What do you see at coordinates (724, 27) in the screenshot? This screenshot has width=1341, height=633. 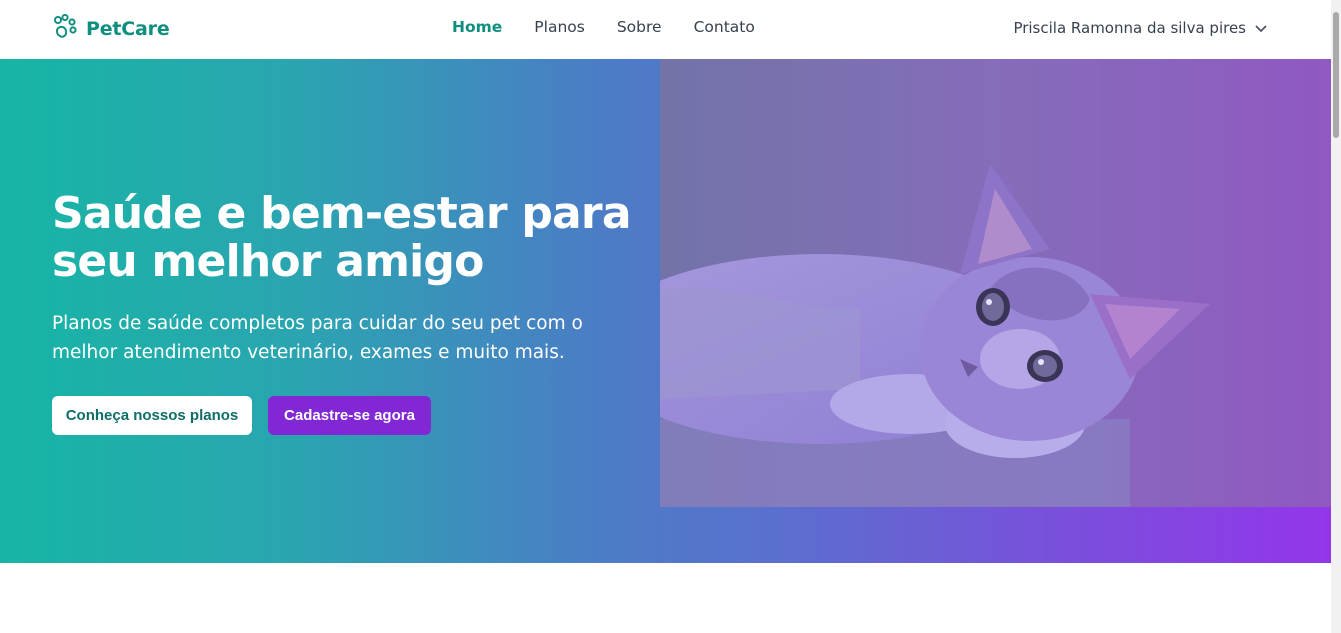 I see `nav-link-contato: Contato` at bounding box center [724, 27].